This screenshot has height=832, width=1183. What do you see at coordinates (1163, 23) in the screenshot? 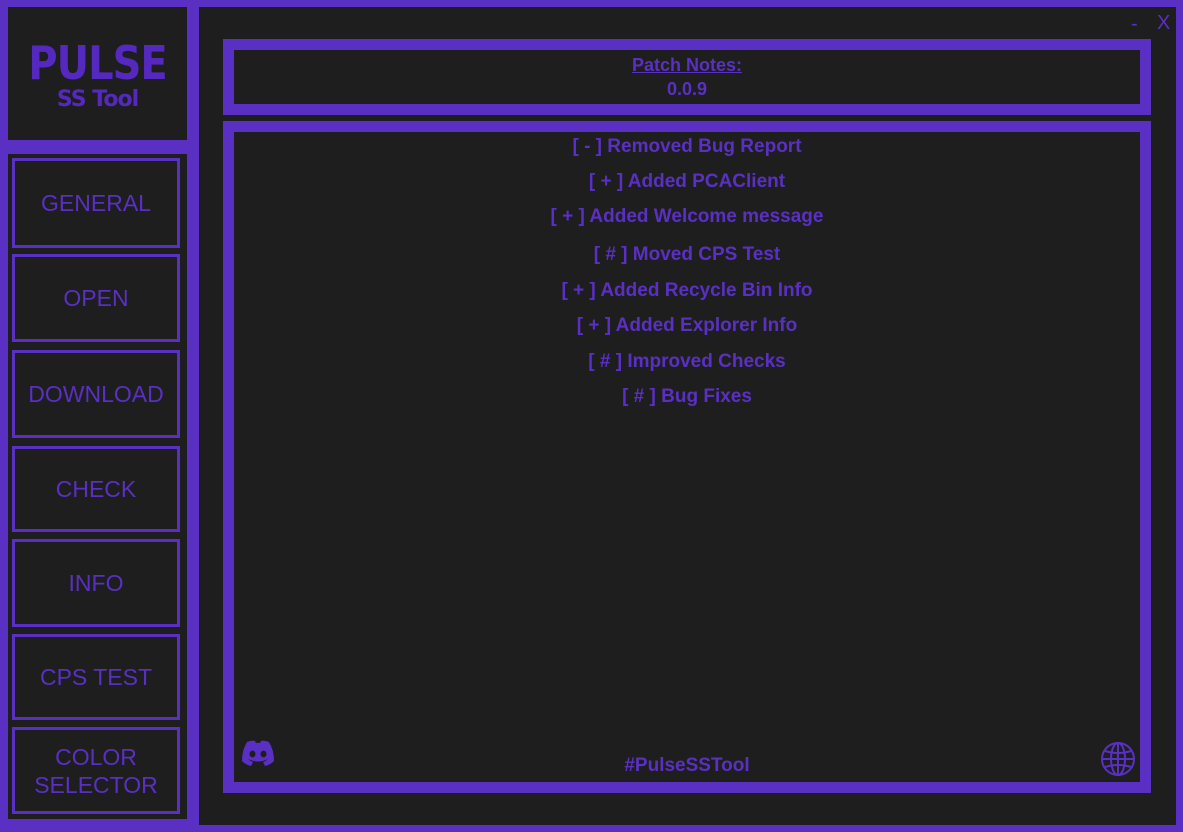
I see `close-button: X` at bounding box center [1163, 23].